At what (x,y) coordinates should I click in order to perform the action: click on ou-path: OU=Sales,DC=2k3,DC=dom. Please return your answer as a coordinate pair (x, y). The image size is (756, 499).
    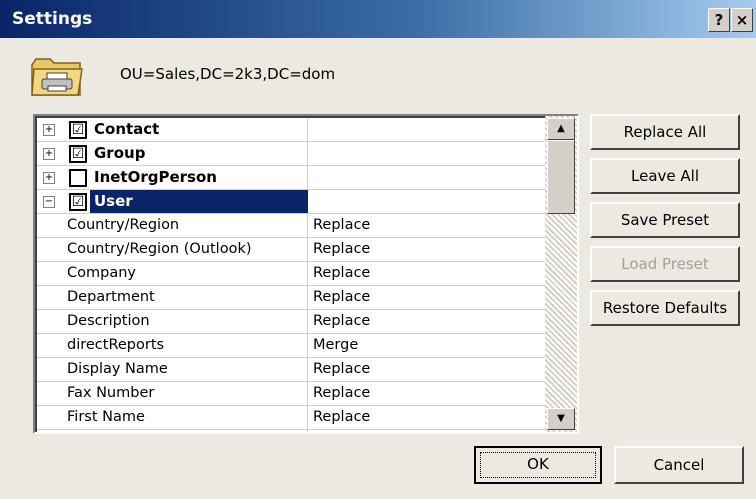
    Looking at the image, I should click on (228, 74).